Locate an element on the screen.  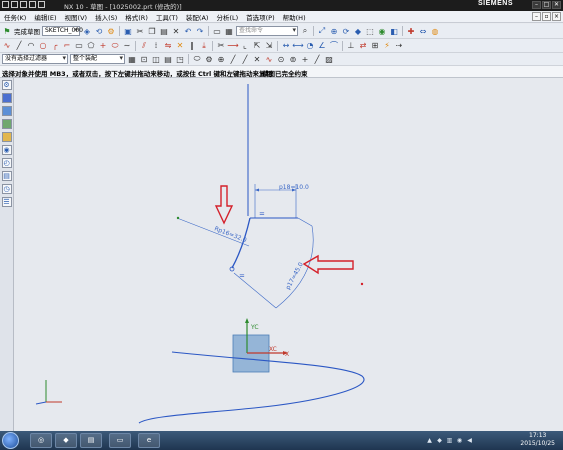
analysis-icon: ✚ is located at coordinates (411, 31).